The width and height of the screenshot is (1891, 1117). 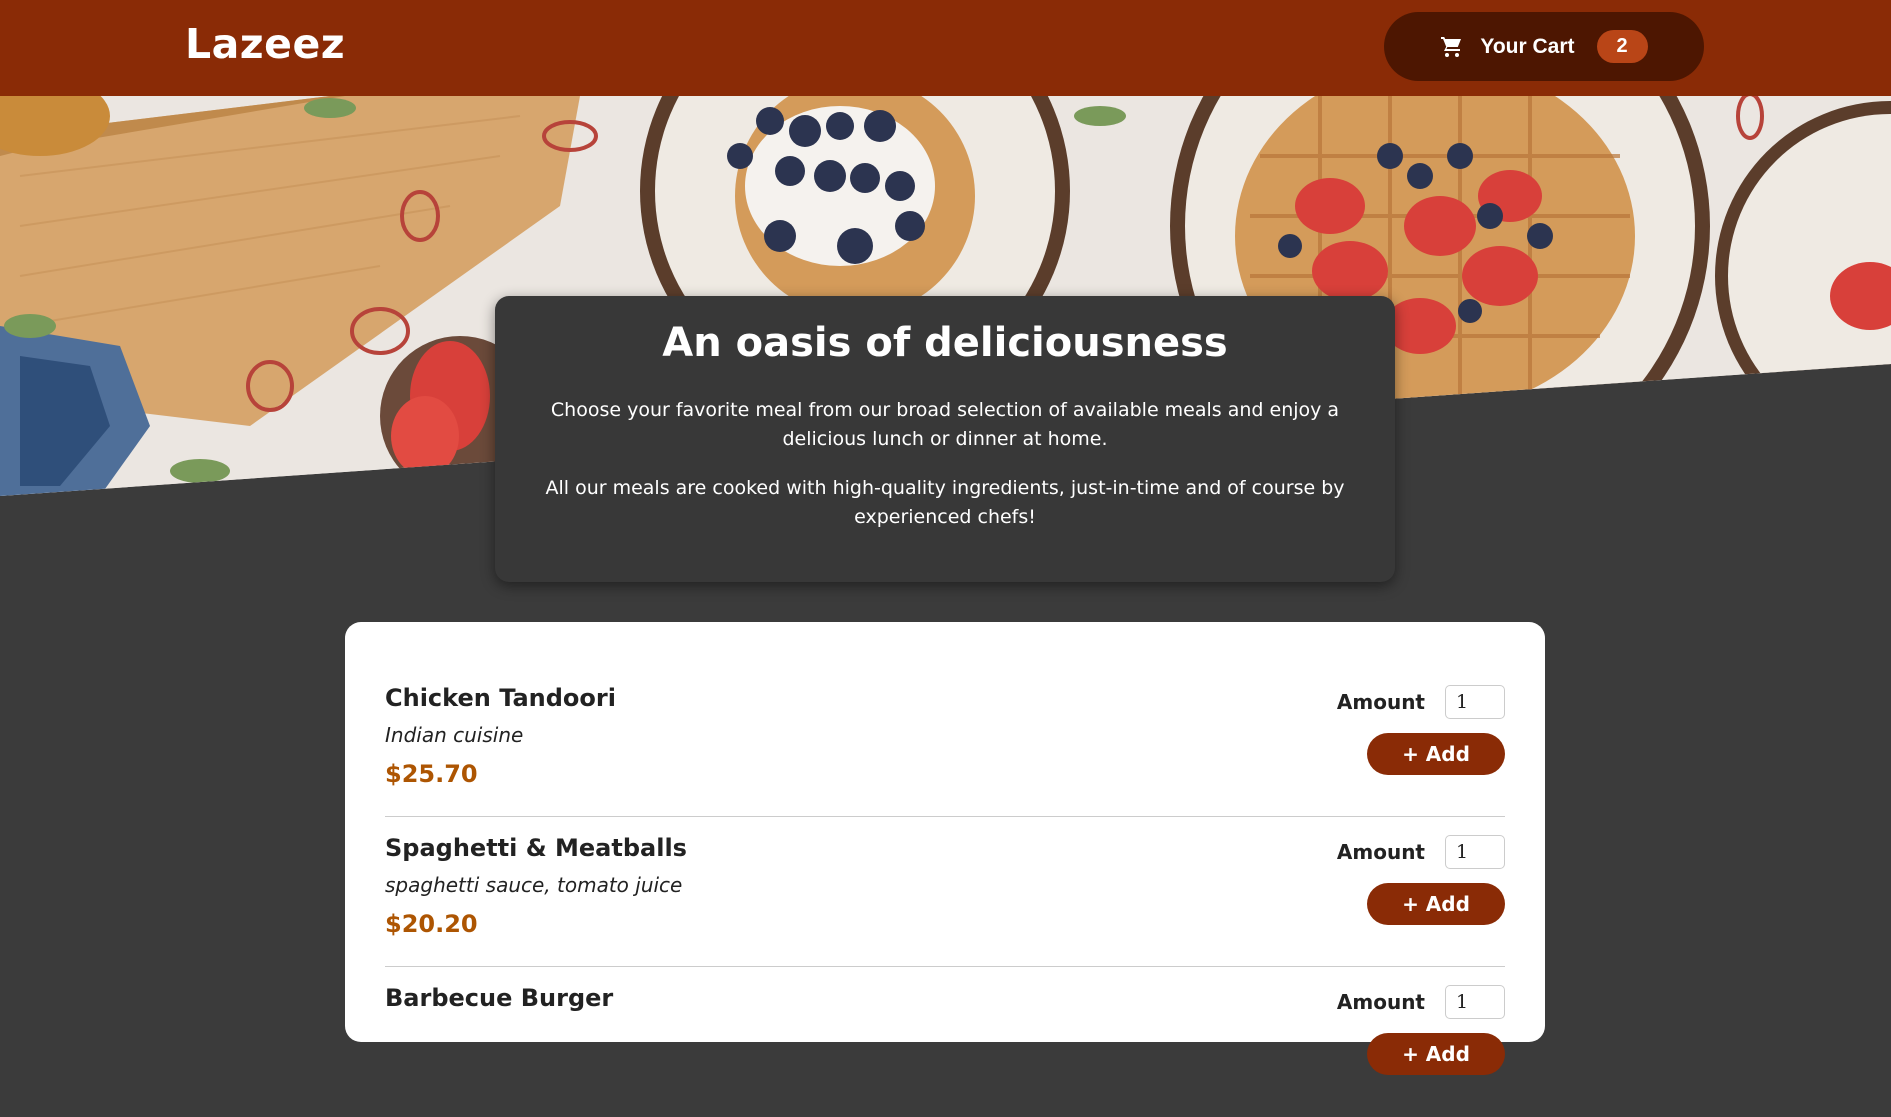 What do you see at coordinates (431, 924) in the screenshot?
I see `meal-price: $20.20` at bounding box center [431, 924].